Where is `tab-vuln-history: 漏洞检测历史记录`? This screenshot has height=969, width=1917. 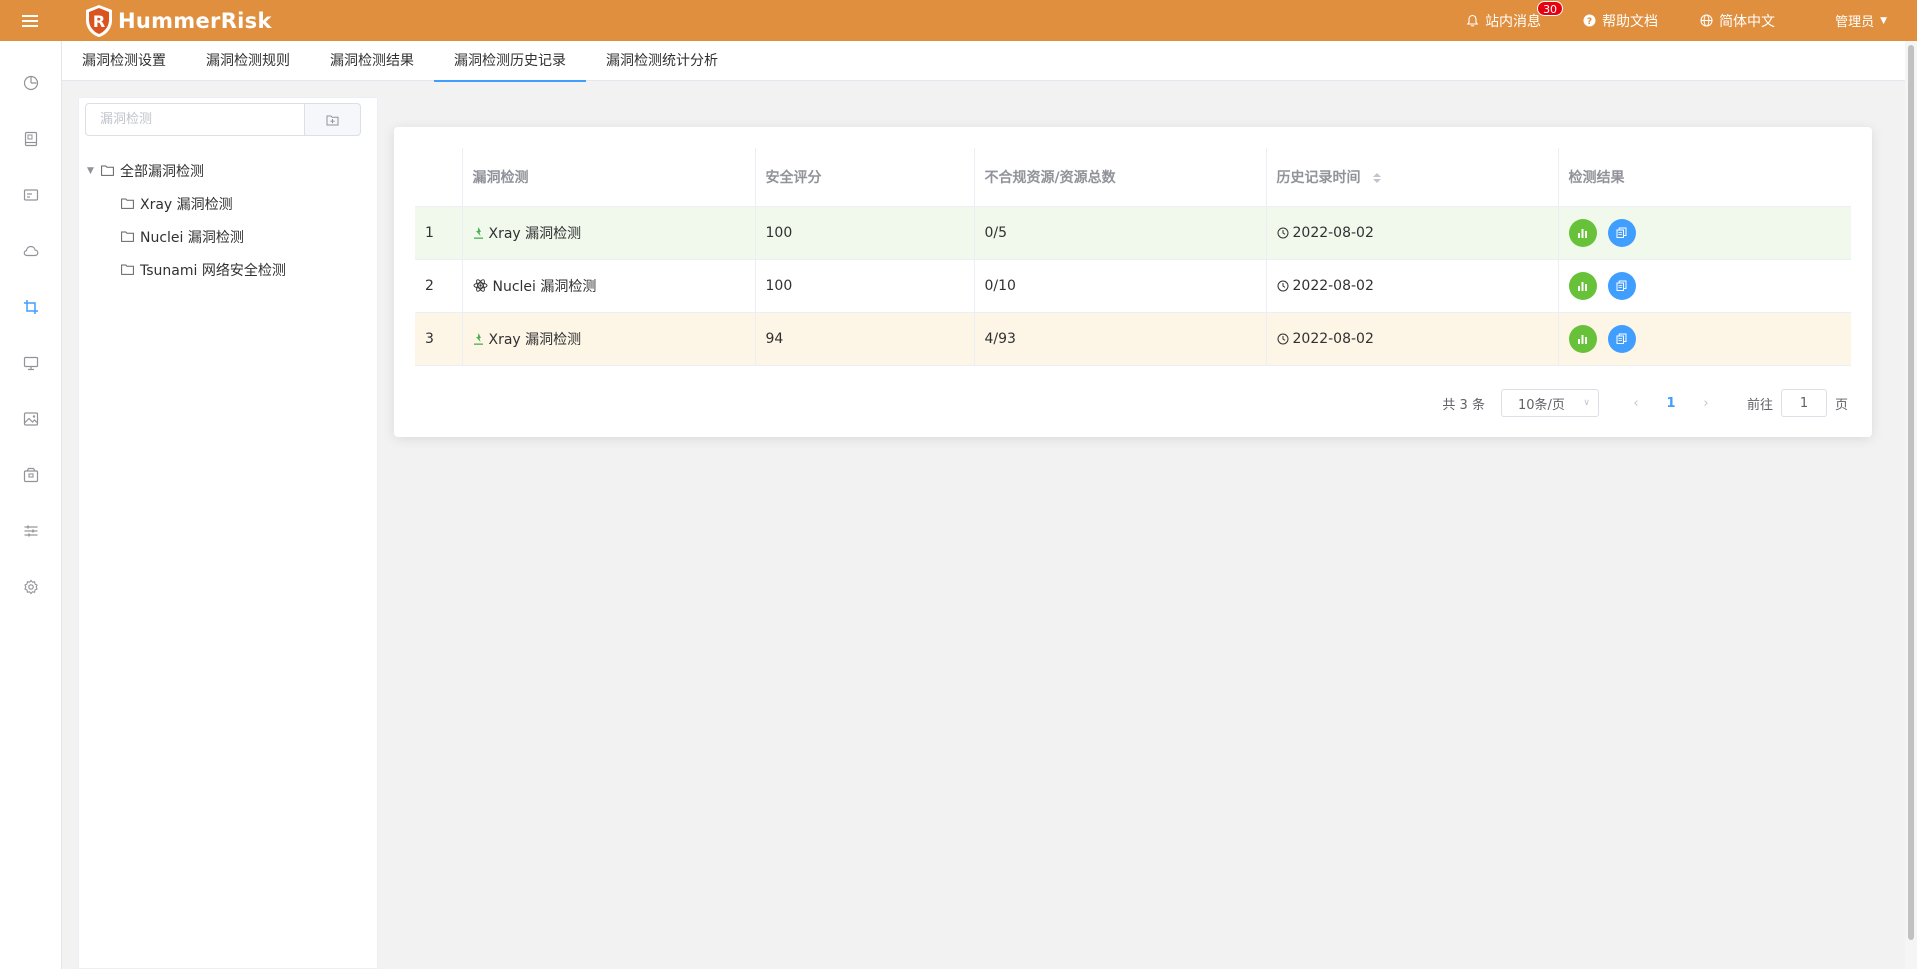
tab-vuln-history: 漏洞检测历史记录 is located at coordinates (510, 61).